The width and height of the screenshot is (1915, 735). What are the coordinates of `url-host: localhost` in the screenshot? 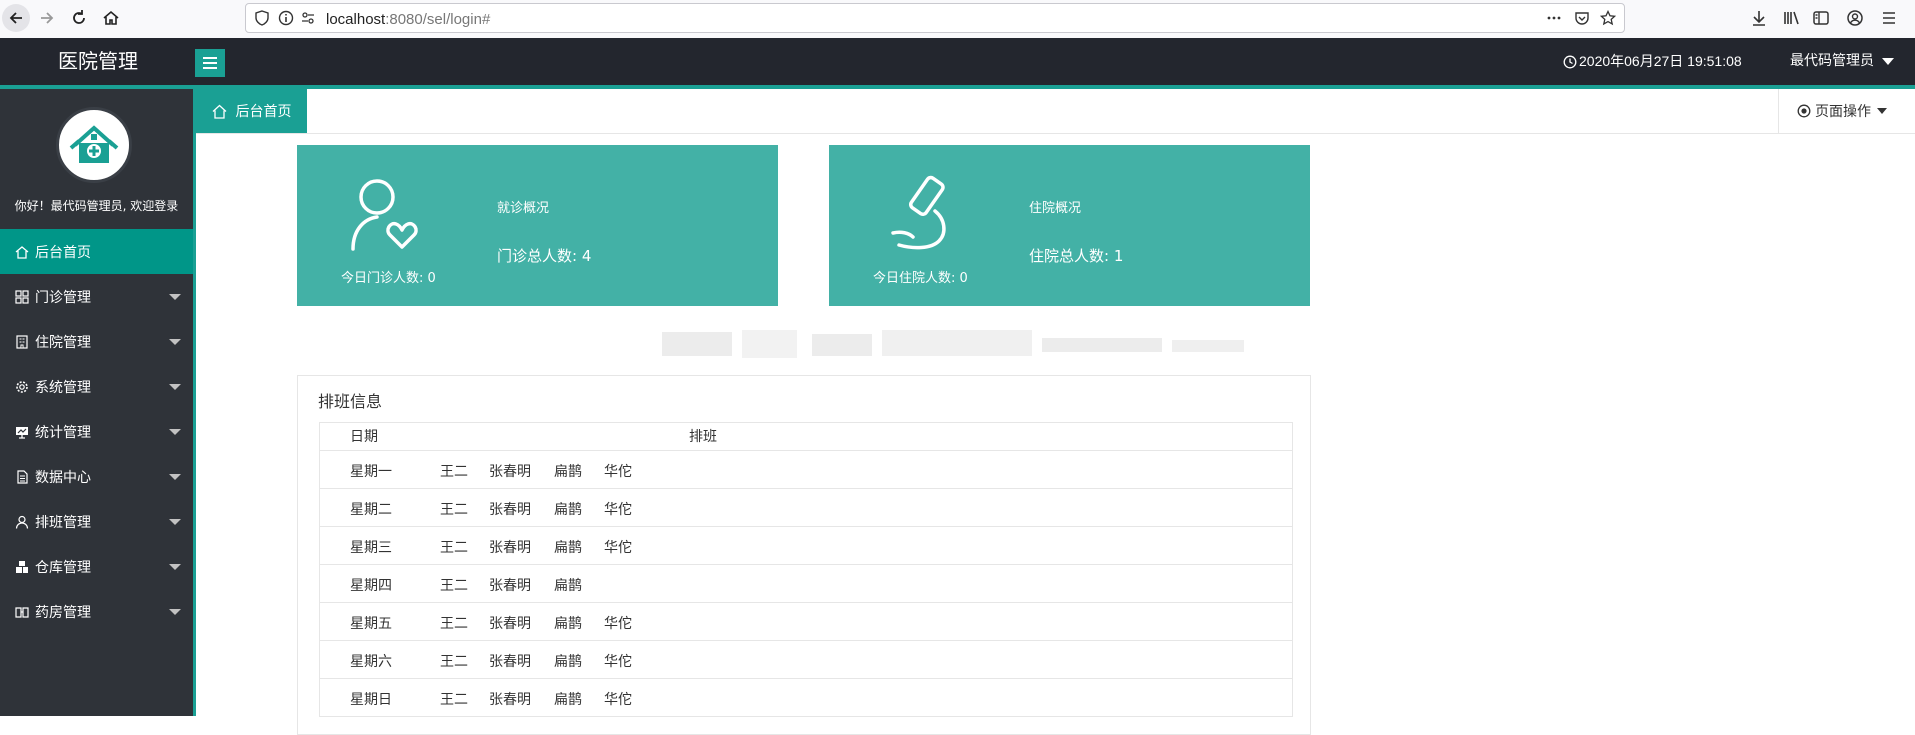 It's located at (356, 19).